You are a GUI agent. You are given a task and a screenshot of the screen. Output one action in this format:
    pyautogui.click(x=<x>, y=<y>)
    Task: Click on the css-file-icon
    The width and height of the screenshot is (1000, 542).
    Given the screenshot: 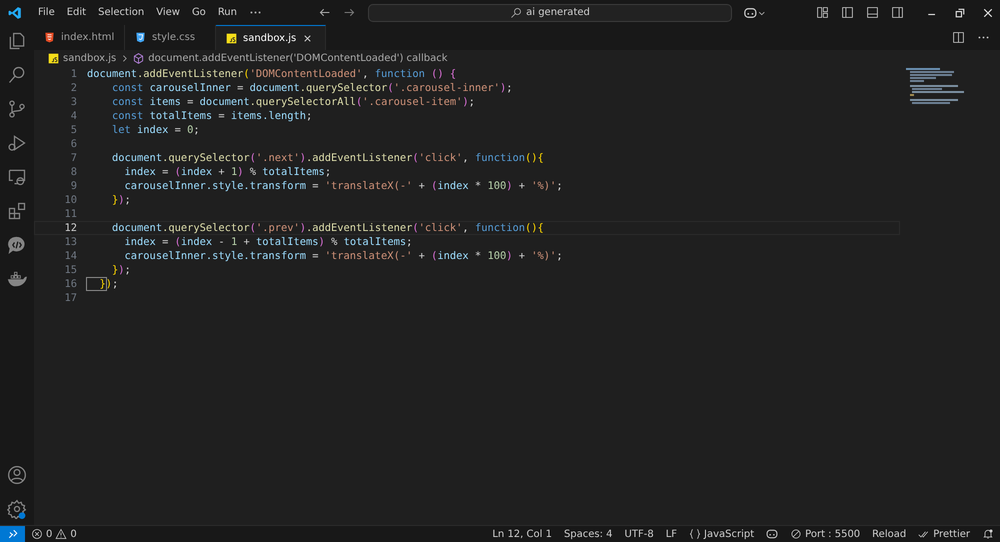 What is the action you would take?
    pyautogui.click(x=140, y=37)
    